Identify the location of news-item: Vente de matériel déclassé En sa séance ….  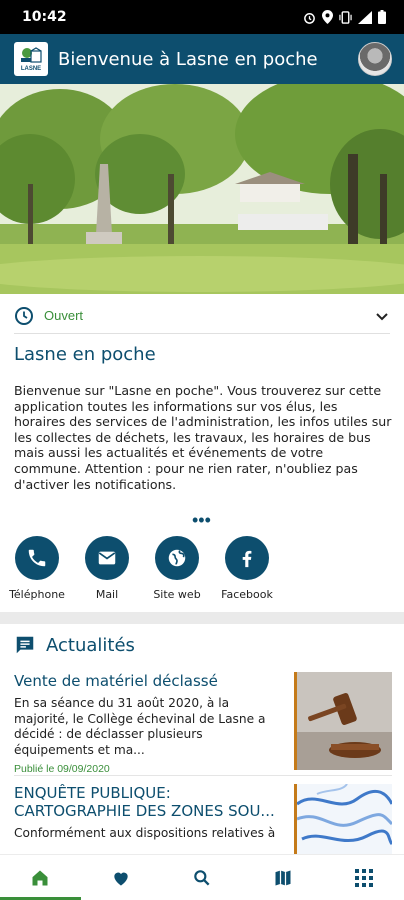
(203, 724).